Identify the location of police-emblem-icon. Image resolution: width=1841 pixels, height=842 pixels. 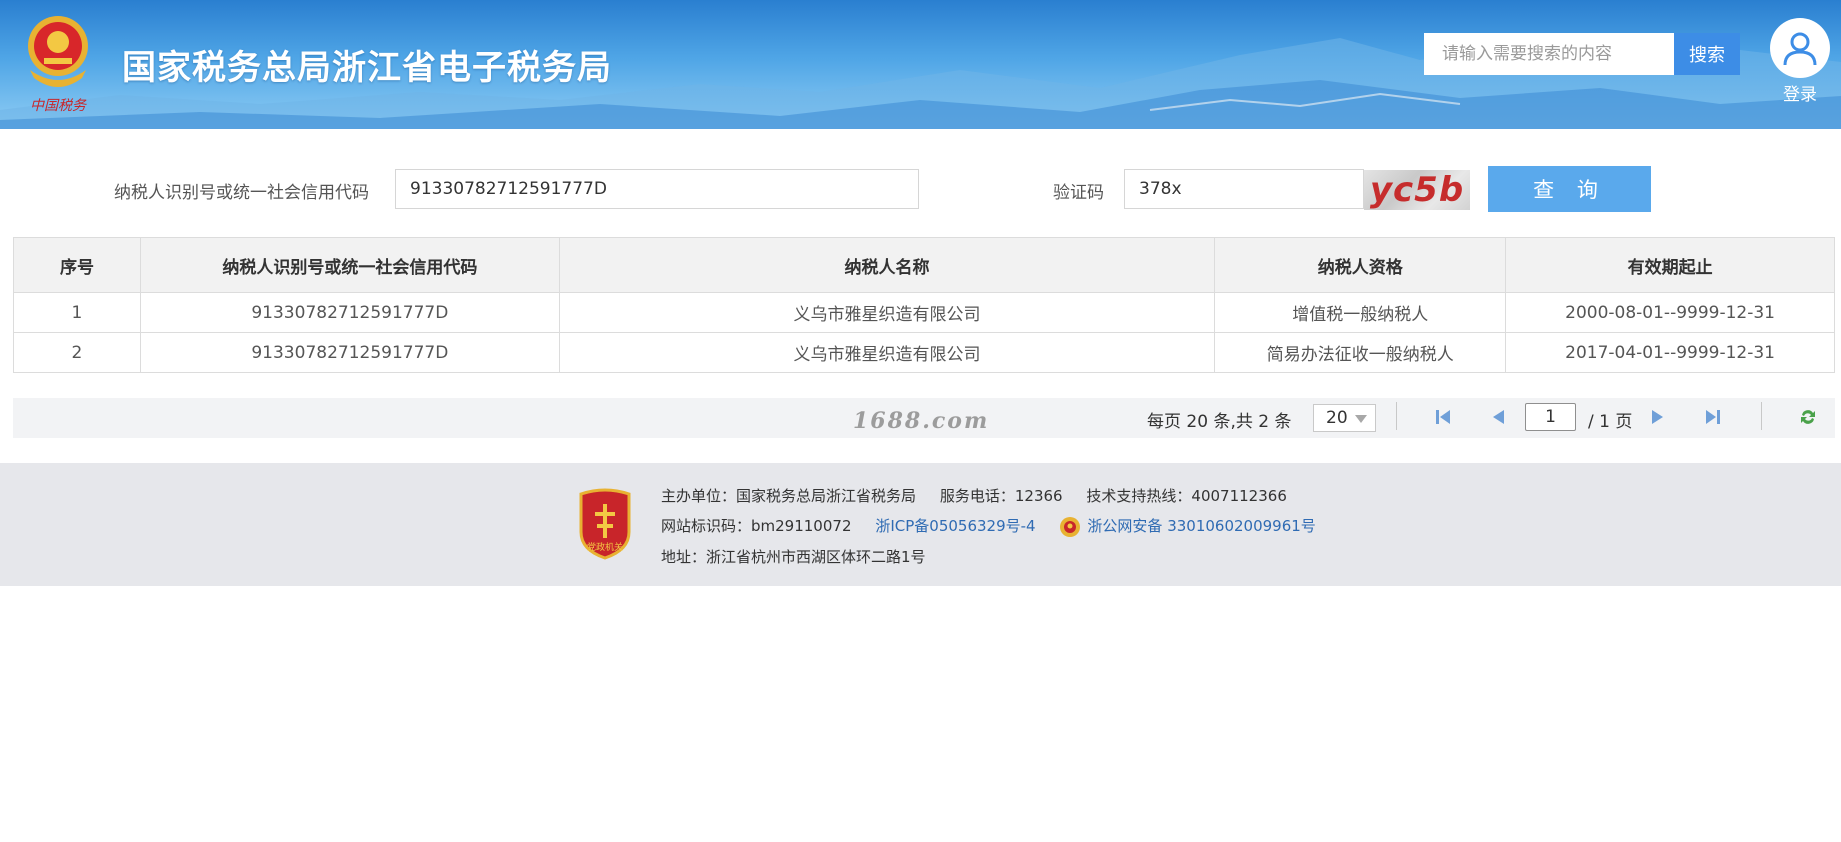
(1070, 526).